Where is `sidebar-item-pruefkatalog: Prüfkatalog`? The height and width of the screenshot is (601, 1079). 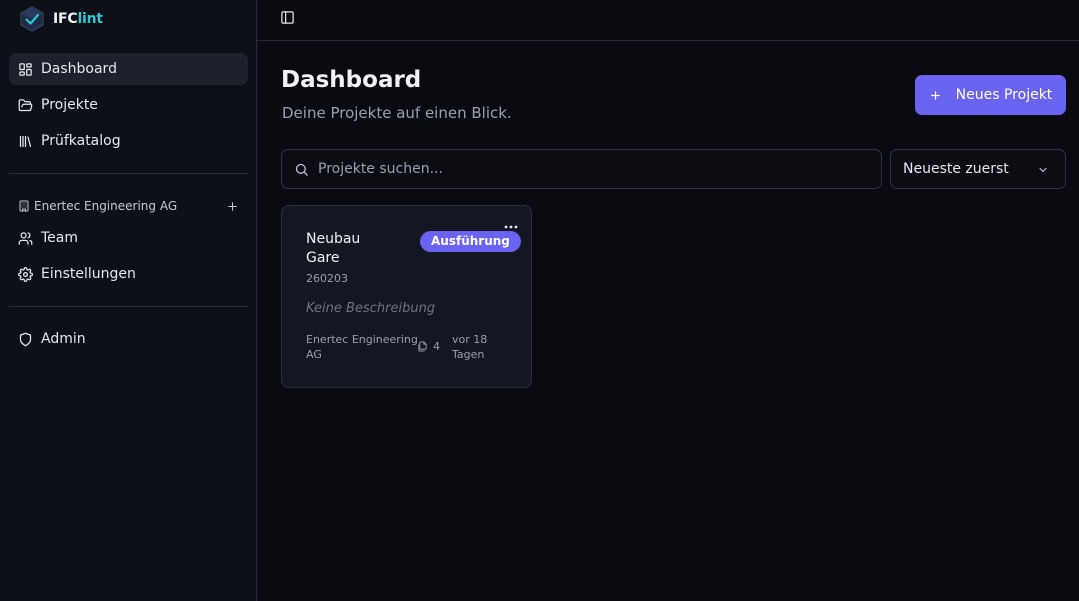
sidebar-item-pruefkatalog: Prüfkatalog is located at coordinates (128, 141).